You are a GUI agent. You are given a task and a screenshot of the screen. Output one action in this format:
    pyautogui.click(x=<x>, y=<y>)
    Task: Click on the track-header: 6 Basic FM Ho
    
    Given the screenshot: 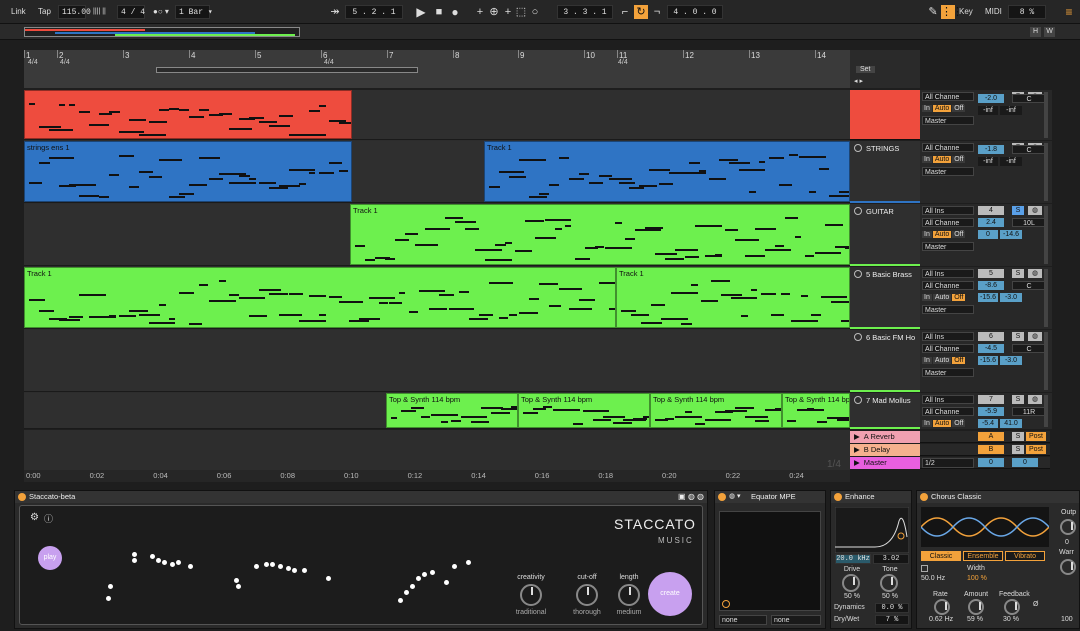 What is the action you would take?
    pyautogui.click(x=885, y=361)
    